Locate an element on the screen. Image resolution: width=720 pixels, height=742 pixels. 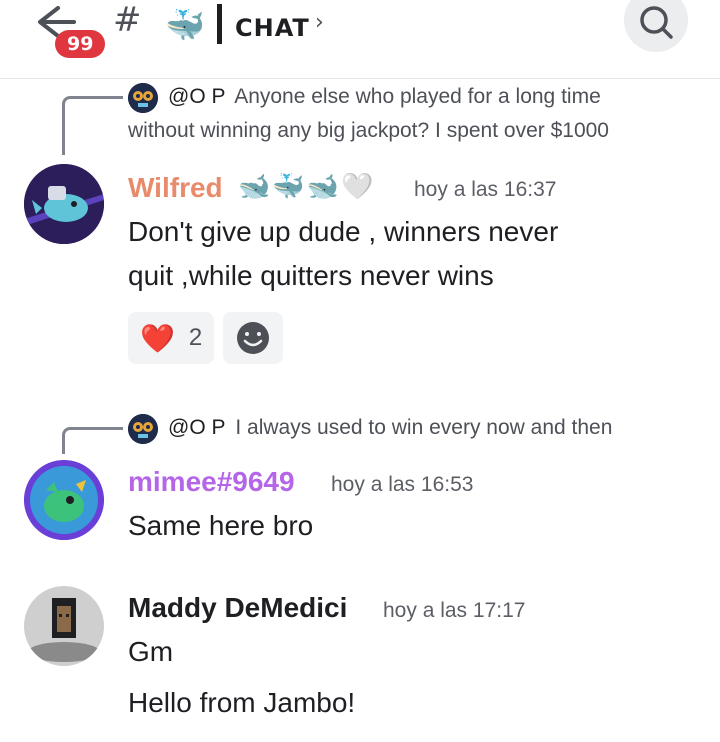
message-content: Gm is located at coordinates (151, 651).